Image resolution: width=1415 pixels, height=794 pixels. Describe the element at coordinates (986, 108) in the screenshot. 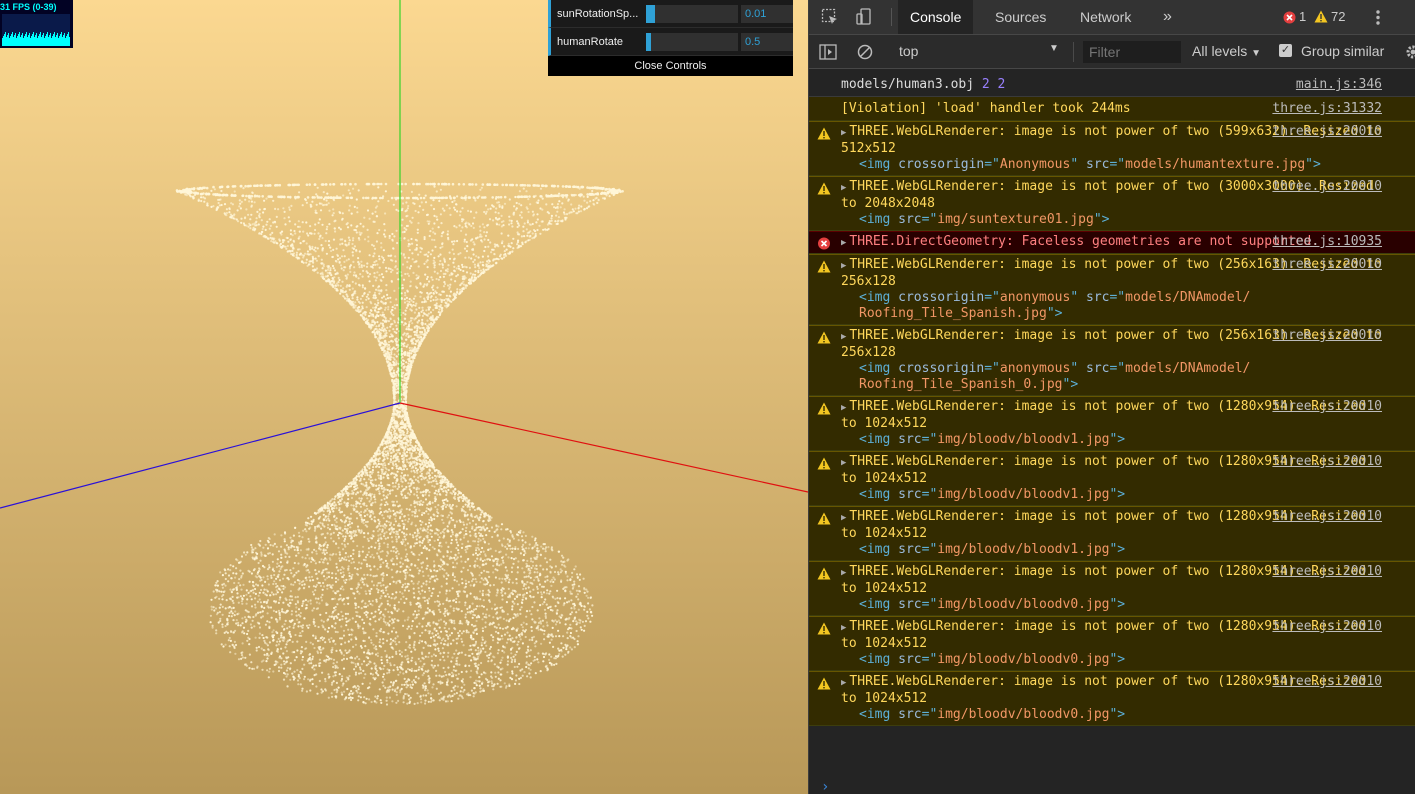

I see `violation-text: [Violation] 'load' handler took 244ms` at that location.